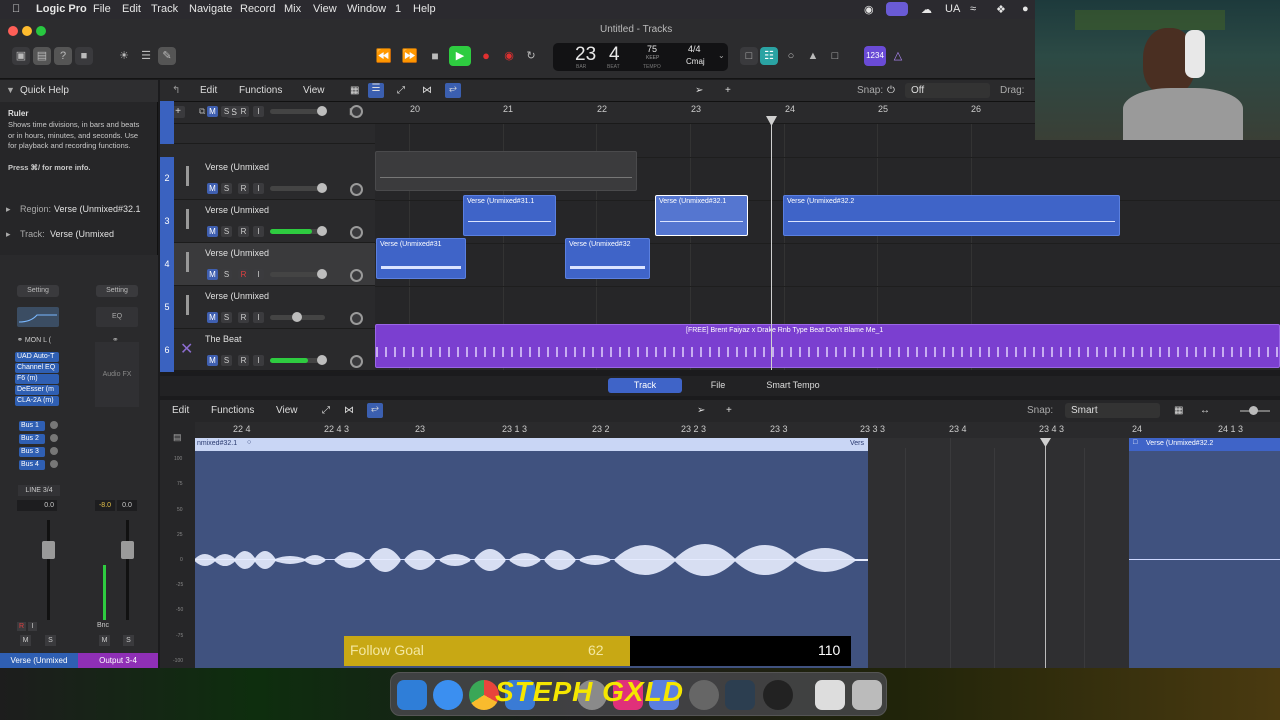  Describe the element at coordinates (37, 357) in the screenshot. I see `plugin-slot: UAD Auto-T` at that location.